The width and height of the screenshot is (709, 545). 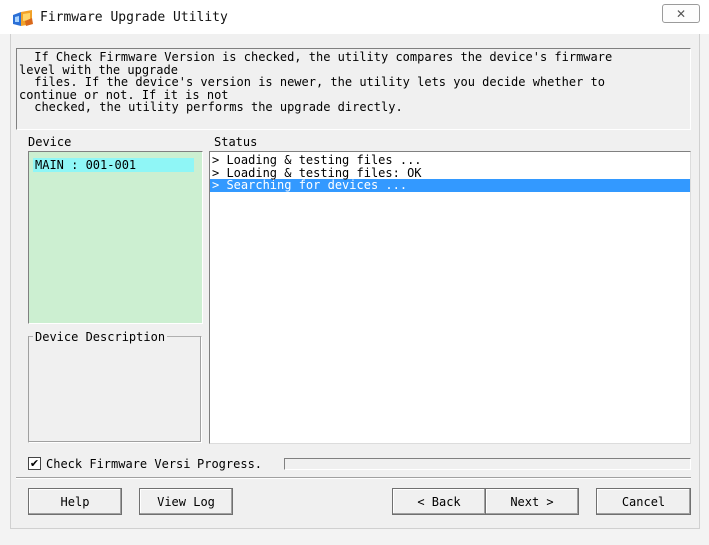 What do you see at coordinates (50, 142) in the screenshot?
I see `device-label: Device` at bounding box center [50, 142].